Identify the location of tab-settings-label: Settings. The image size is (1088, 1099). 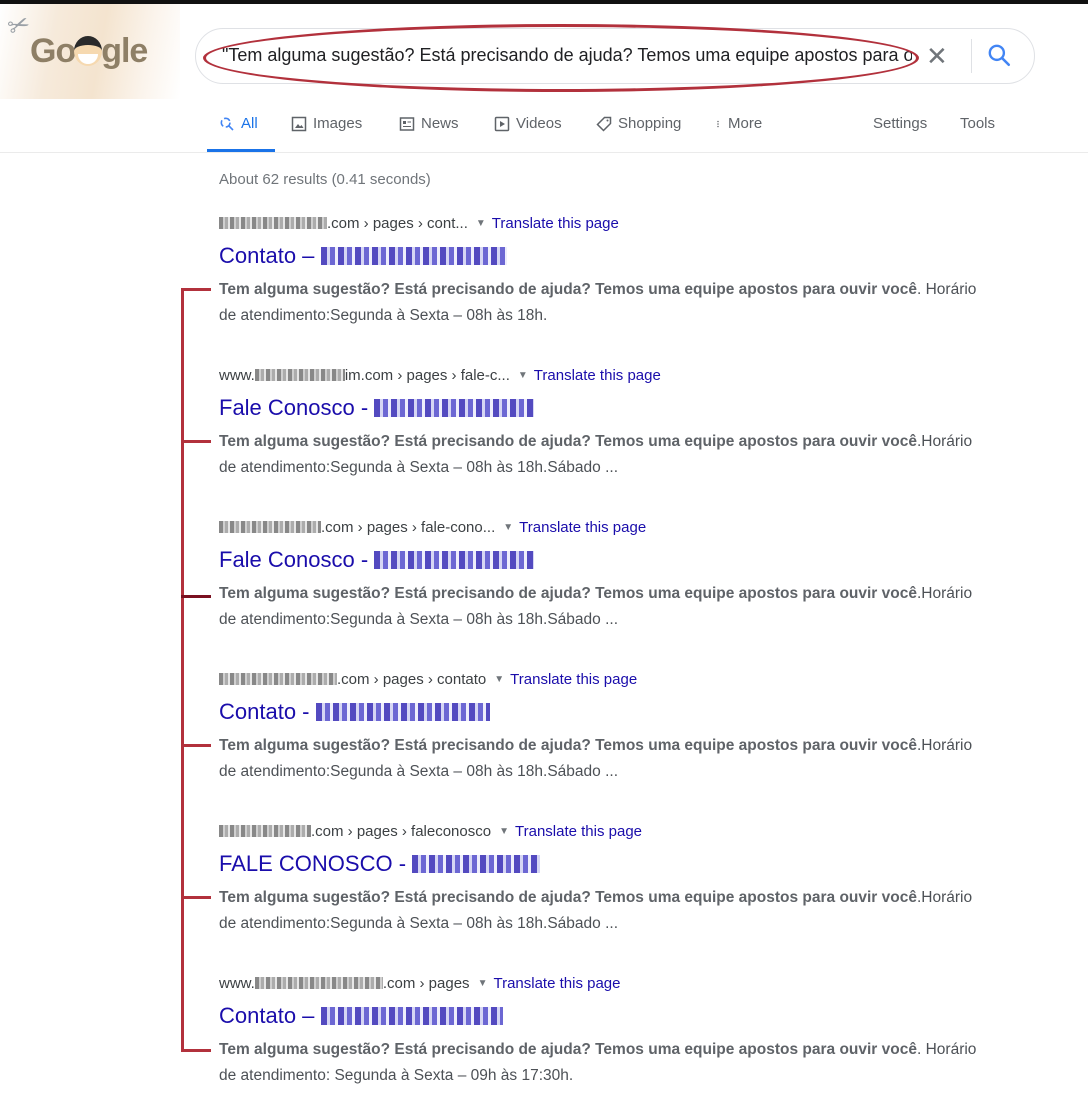
(900, 123).